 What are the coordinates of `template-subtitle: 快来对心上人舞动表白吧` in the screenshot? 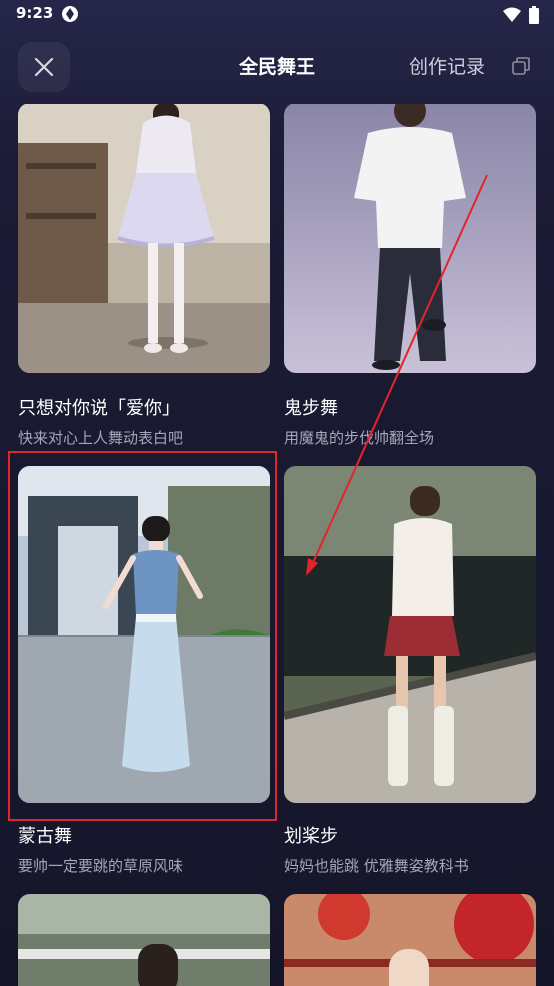 It's located at (101, 438).